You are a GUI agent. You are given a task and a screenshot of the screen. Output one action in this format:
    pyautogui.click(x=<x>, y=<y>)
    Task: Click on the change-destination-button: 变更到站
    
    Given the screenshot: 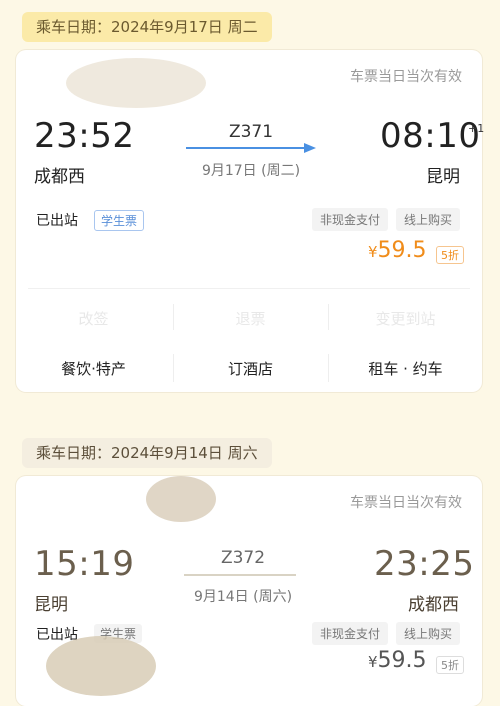 What is the action you would take?
    pyautogui.click(x=405, y=318)
    